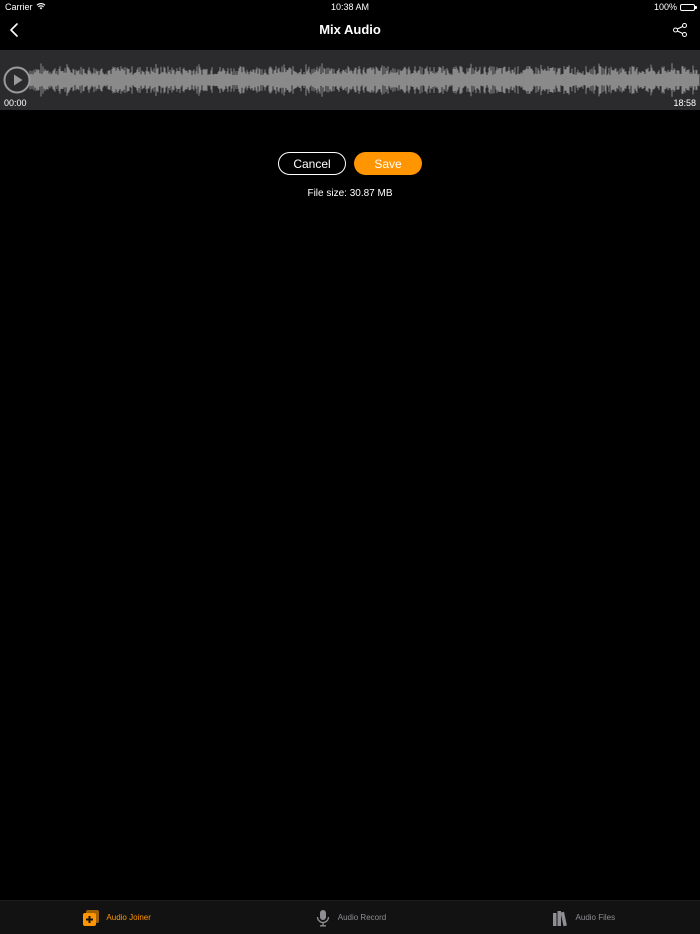  What do you see at coordinates (91, 918) in the screenshot?
I see `audio-joiner-icon` at bounding box center [91, 918].